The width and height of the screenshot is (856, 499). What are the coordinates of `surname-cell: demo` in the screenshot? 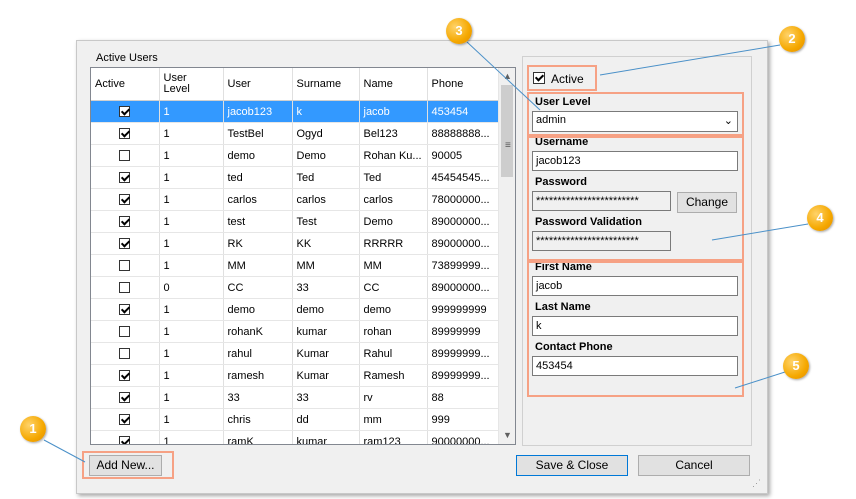 It's located at (326, 309).